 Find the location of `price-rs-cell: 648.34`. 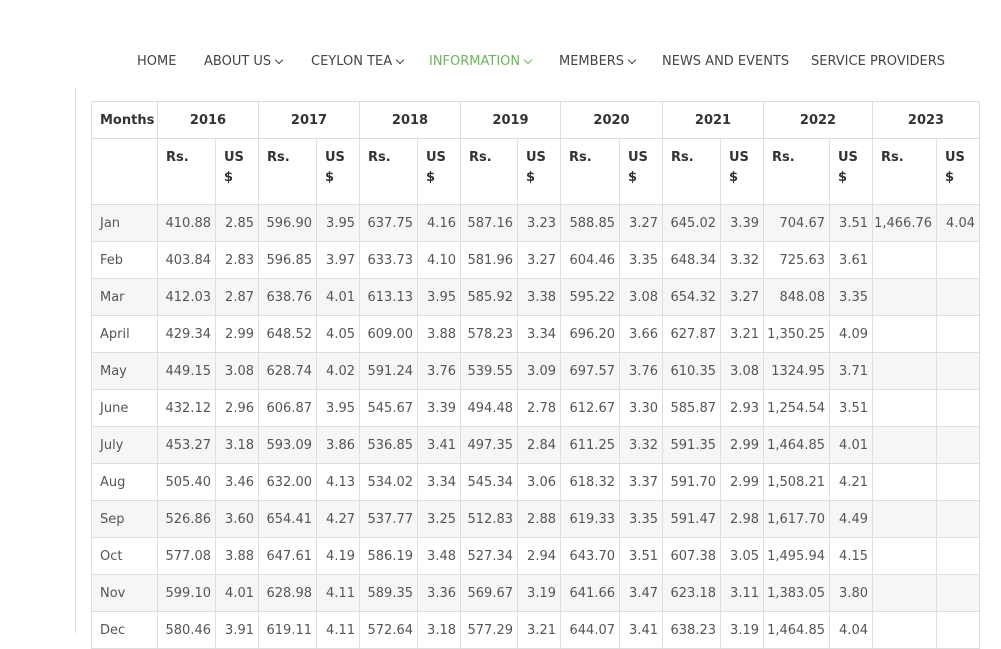

price-rs-cell: 648.34 is located at coordinates (691, 260).